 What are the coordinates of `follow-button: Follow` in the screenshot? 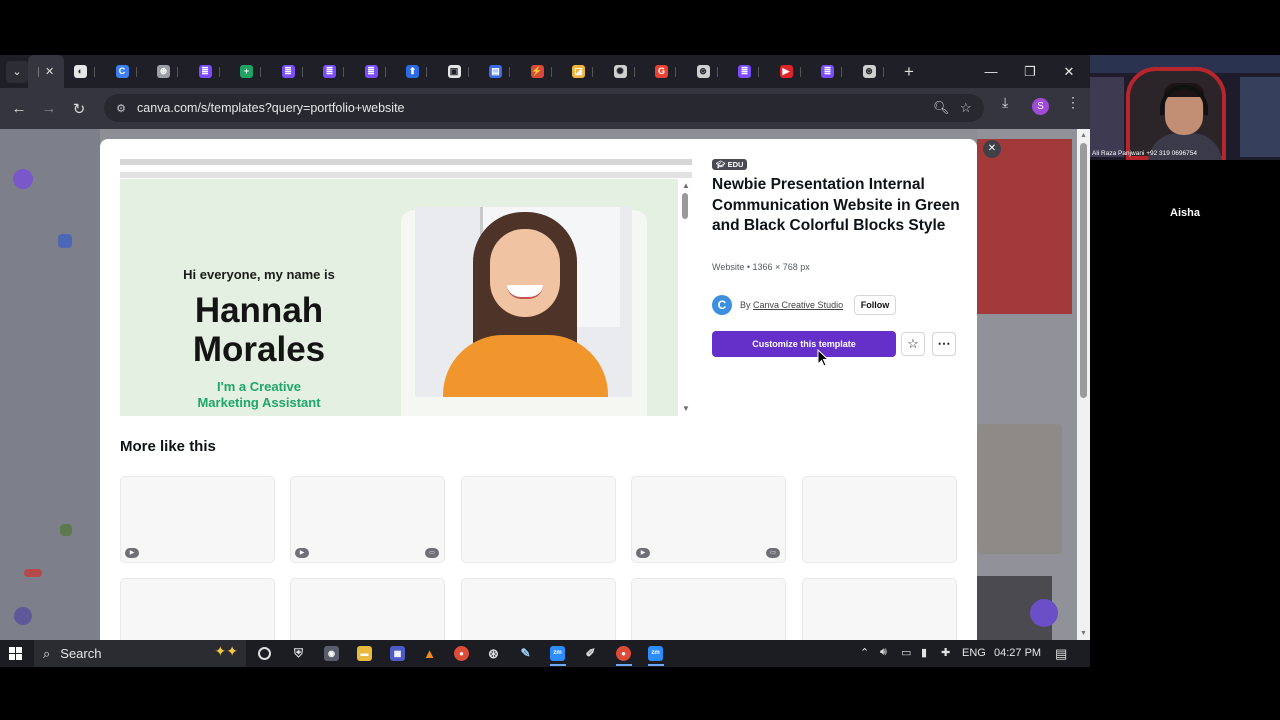 It's located at (875, 305).